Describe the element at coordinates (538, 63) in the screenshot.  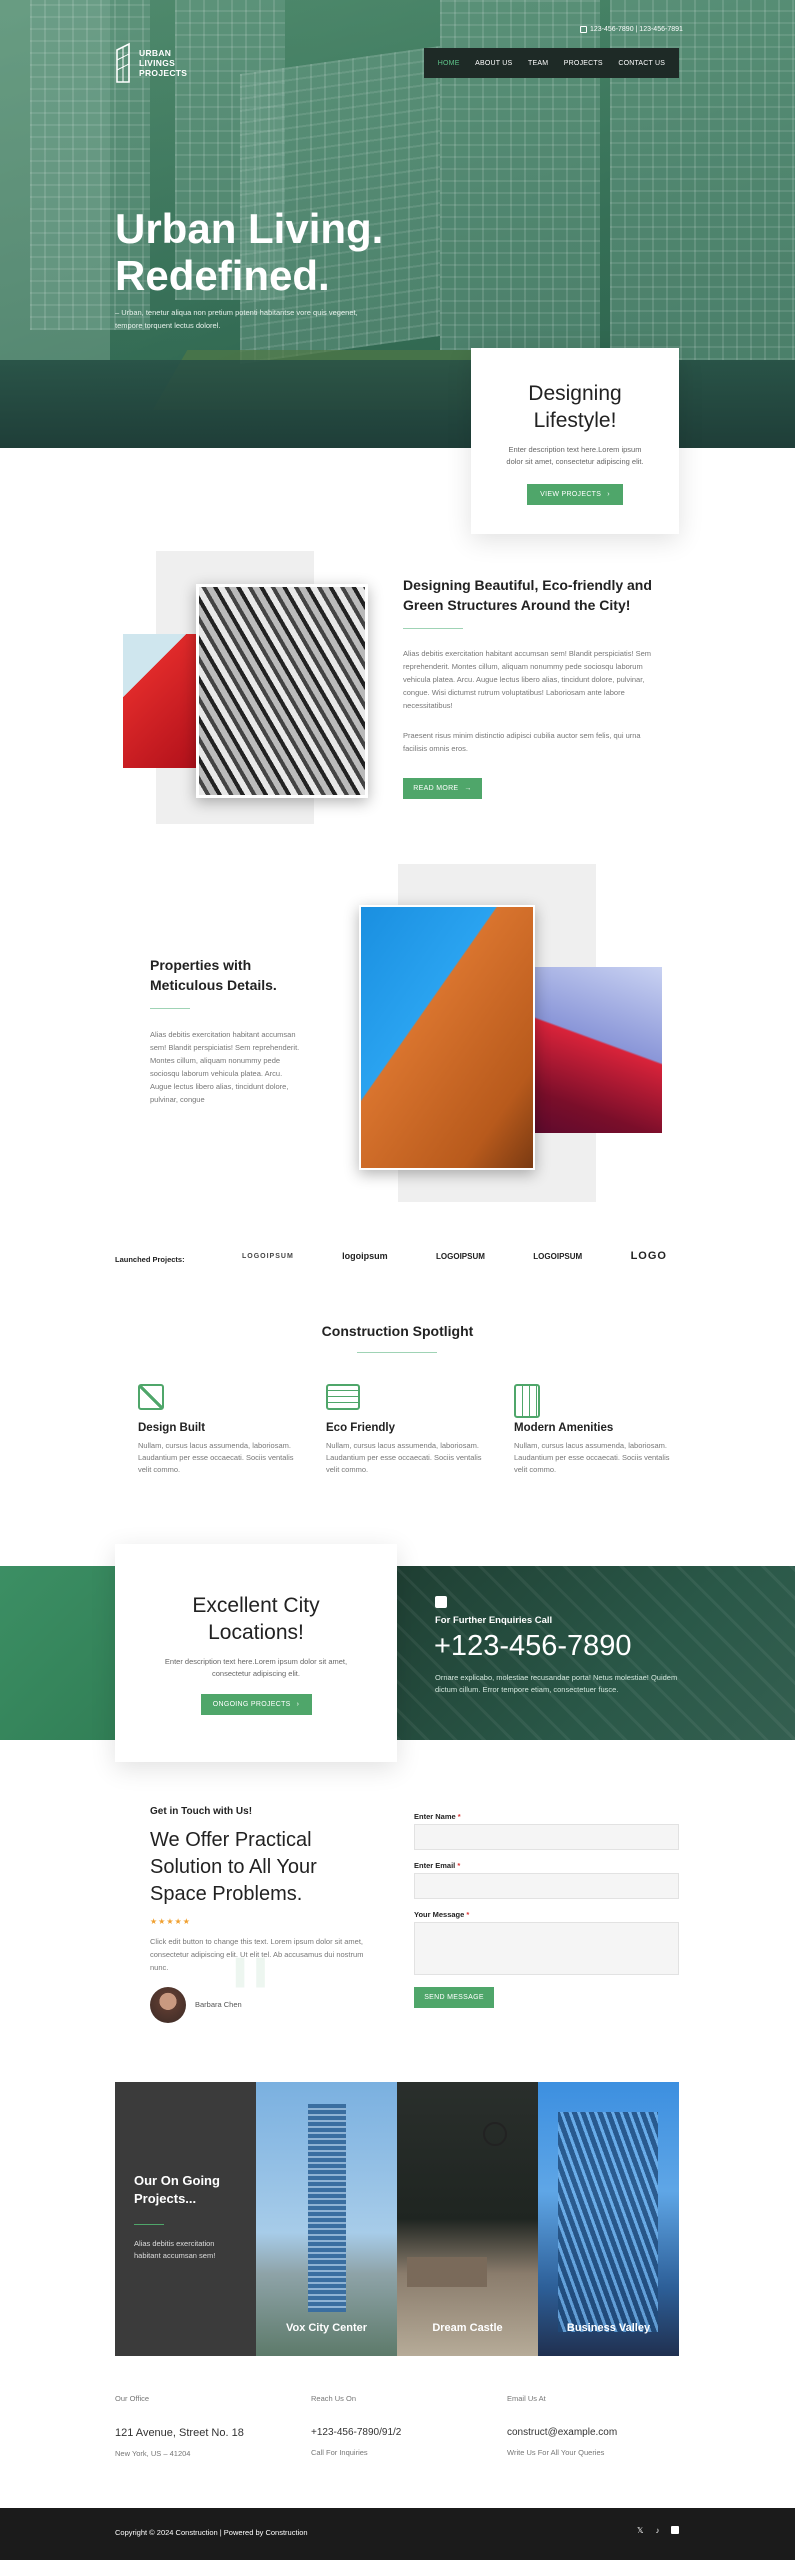
I see `nav-team: TEAM` at that location.